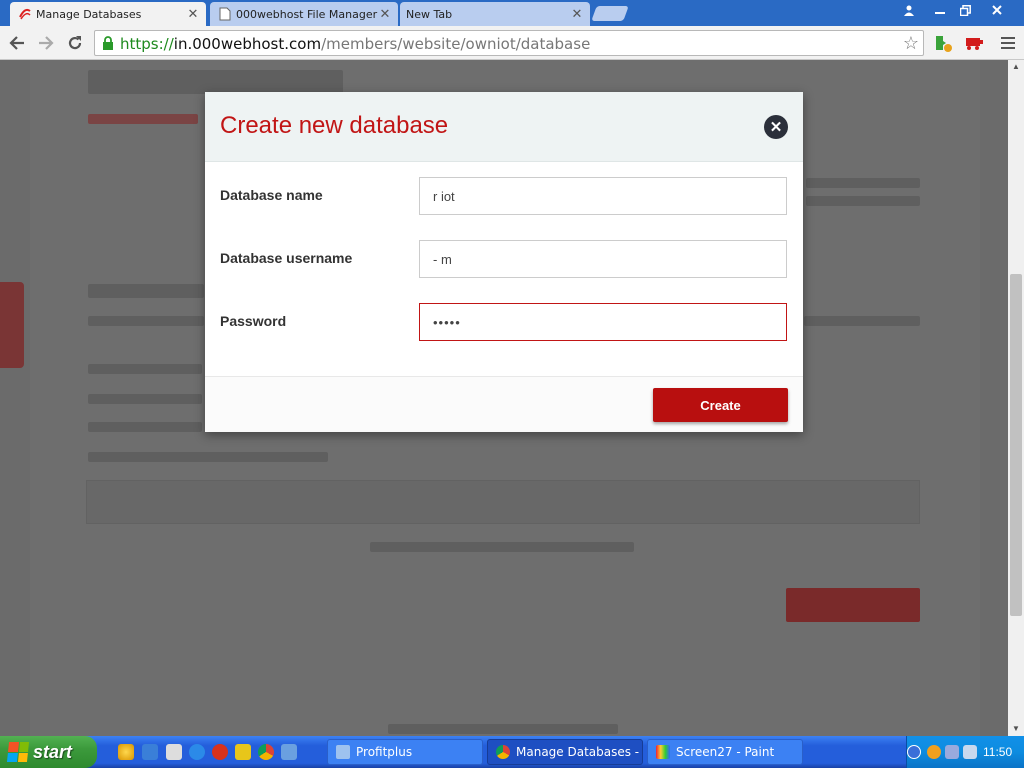 The image size is (1024, 768). What do you see at coordinates (17, 43) in the screenshot?
I see `back-arrow-icon` at bounding box center [17, 43].